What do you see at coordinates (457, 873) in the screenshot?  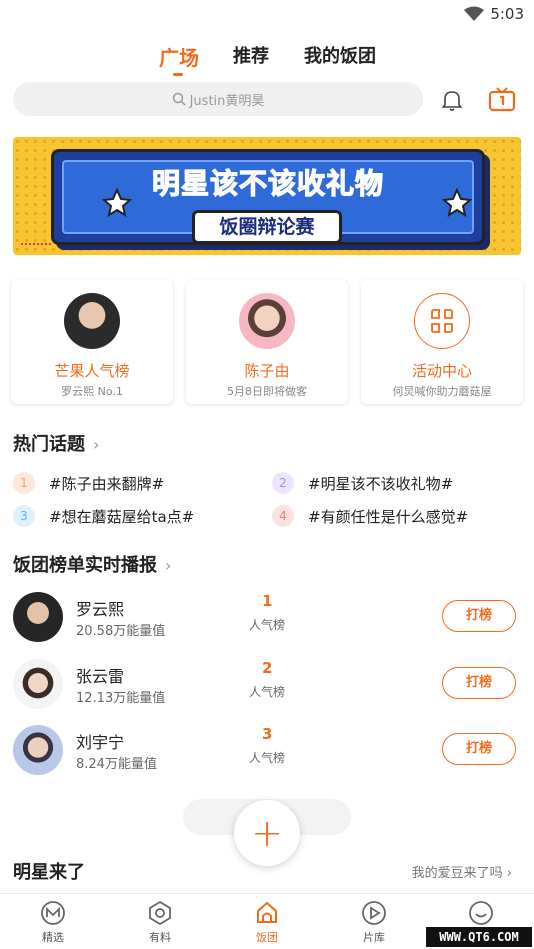 I see `stars-more-label: 我的爱豆来了吗` at bounding box center [457, 873].